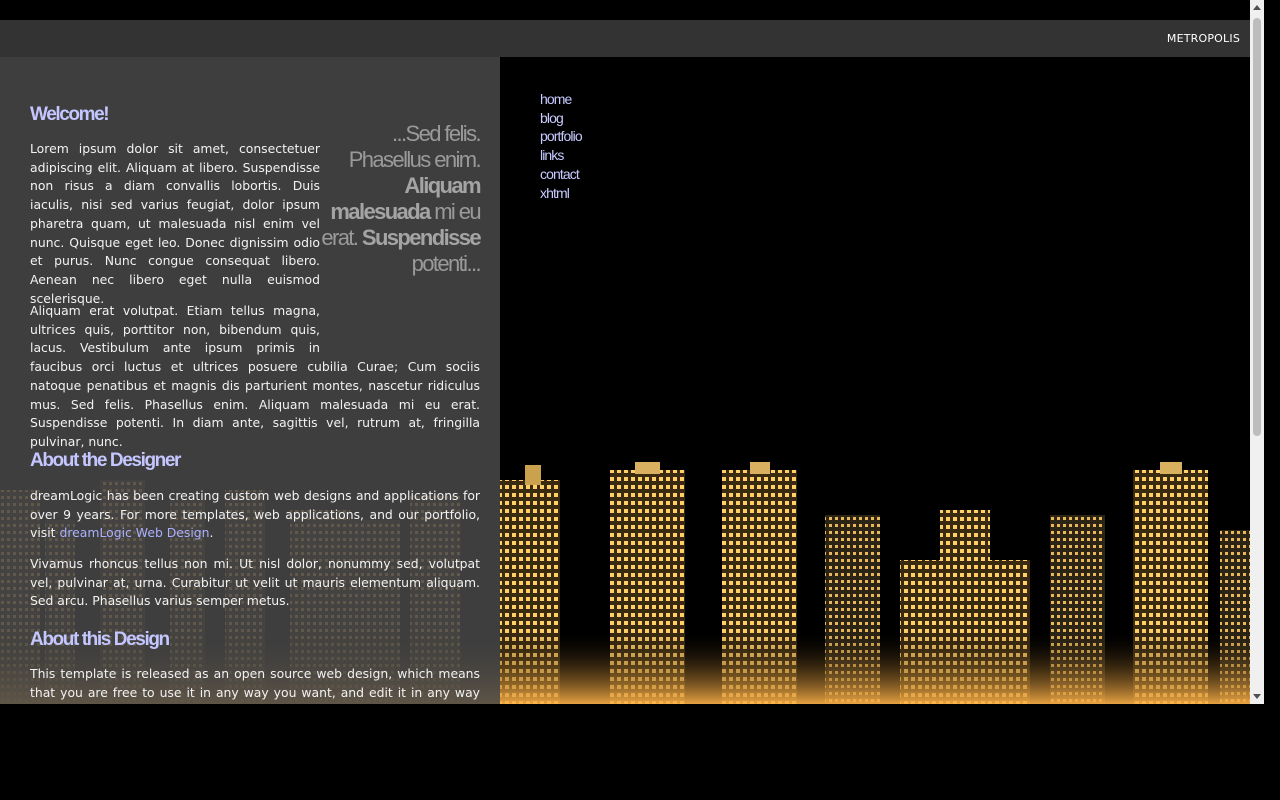 This screenshot has height=800, width=1280. I want to click on nav-link-contact: contact, so click(561, 174).